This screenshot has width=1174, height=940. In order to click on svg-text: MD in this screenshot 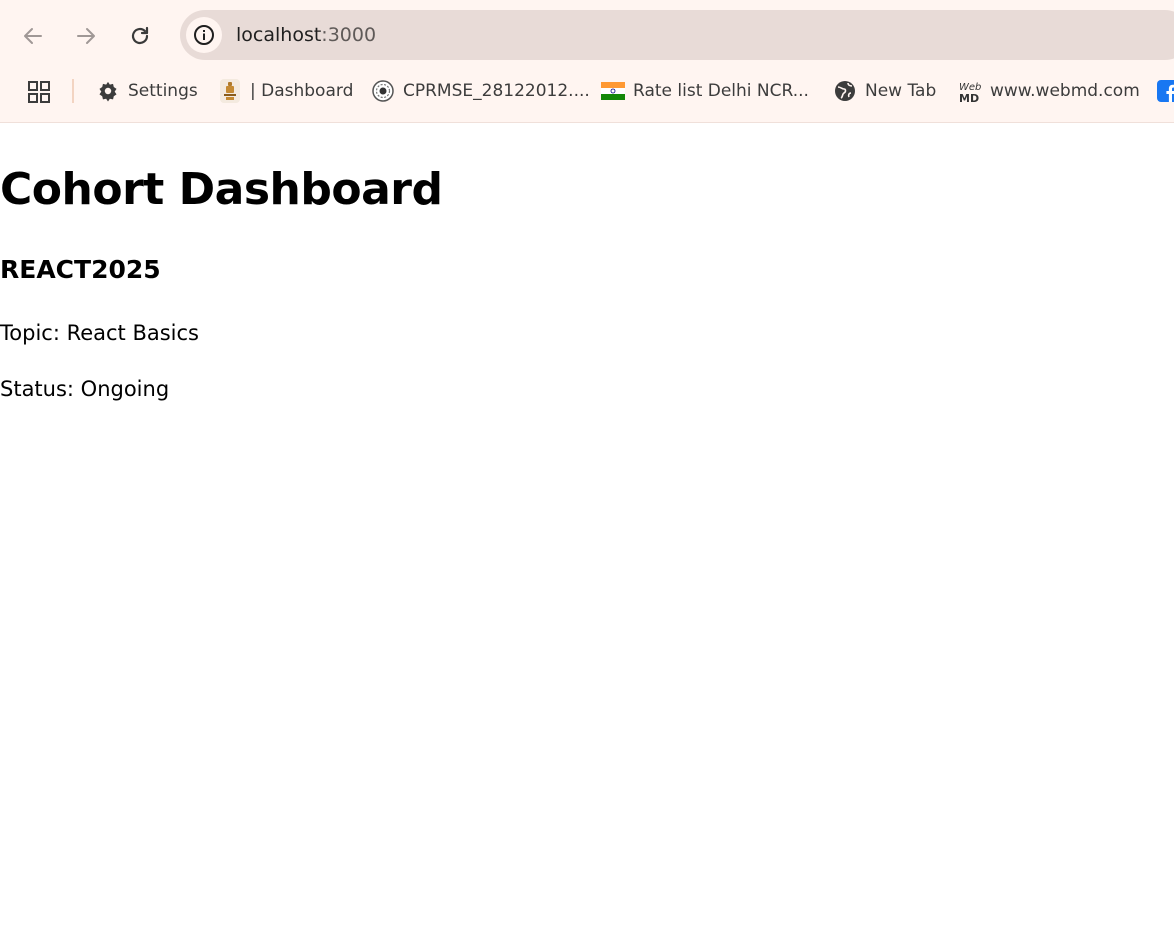, I will do `click(969, 97)`.